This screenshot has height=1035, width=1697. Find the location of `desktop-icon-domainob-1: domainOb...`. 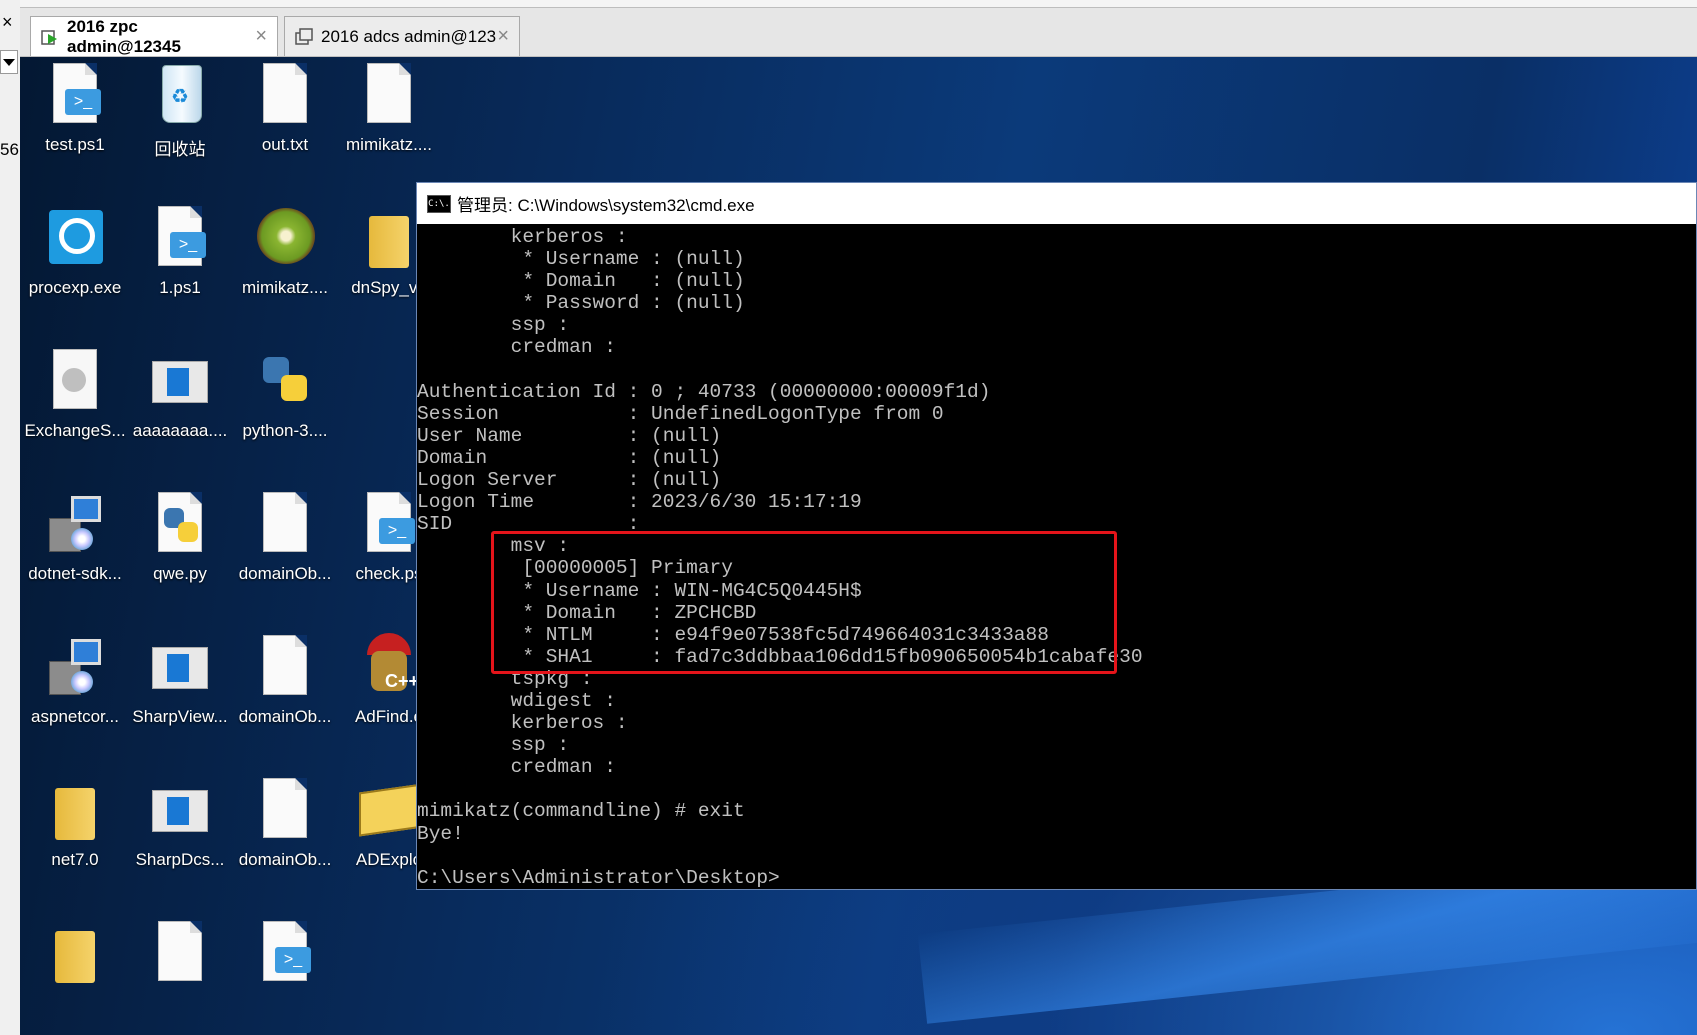

desktop-icon-domainob-1: domainOb... is located at coordinates (285, 537).